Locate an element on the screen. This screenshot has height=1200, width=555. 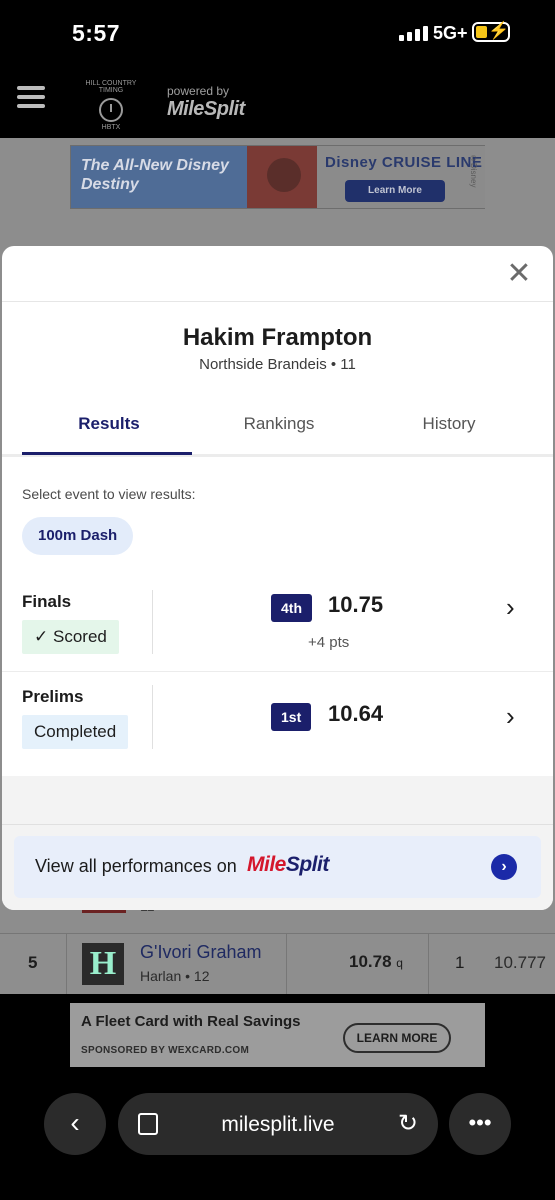
result-mark: 10.75 is located at coordinates (356, 604).